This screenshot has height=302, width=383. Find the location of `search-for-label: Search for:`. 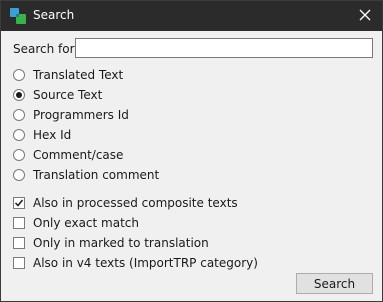

search-for-label: Search for: is located at coordinates (46, 49).